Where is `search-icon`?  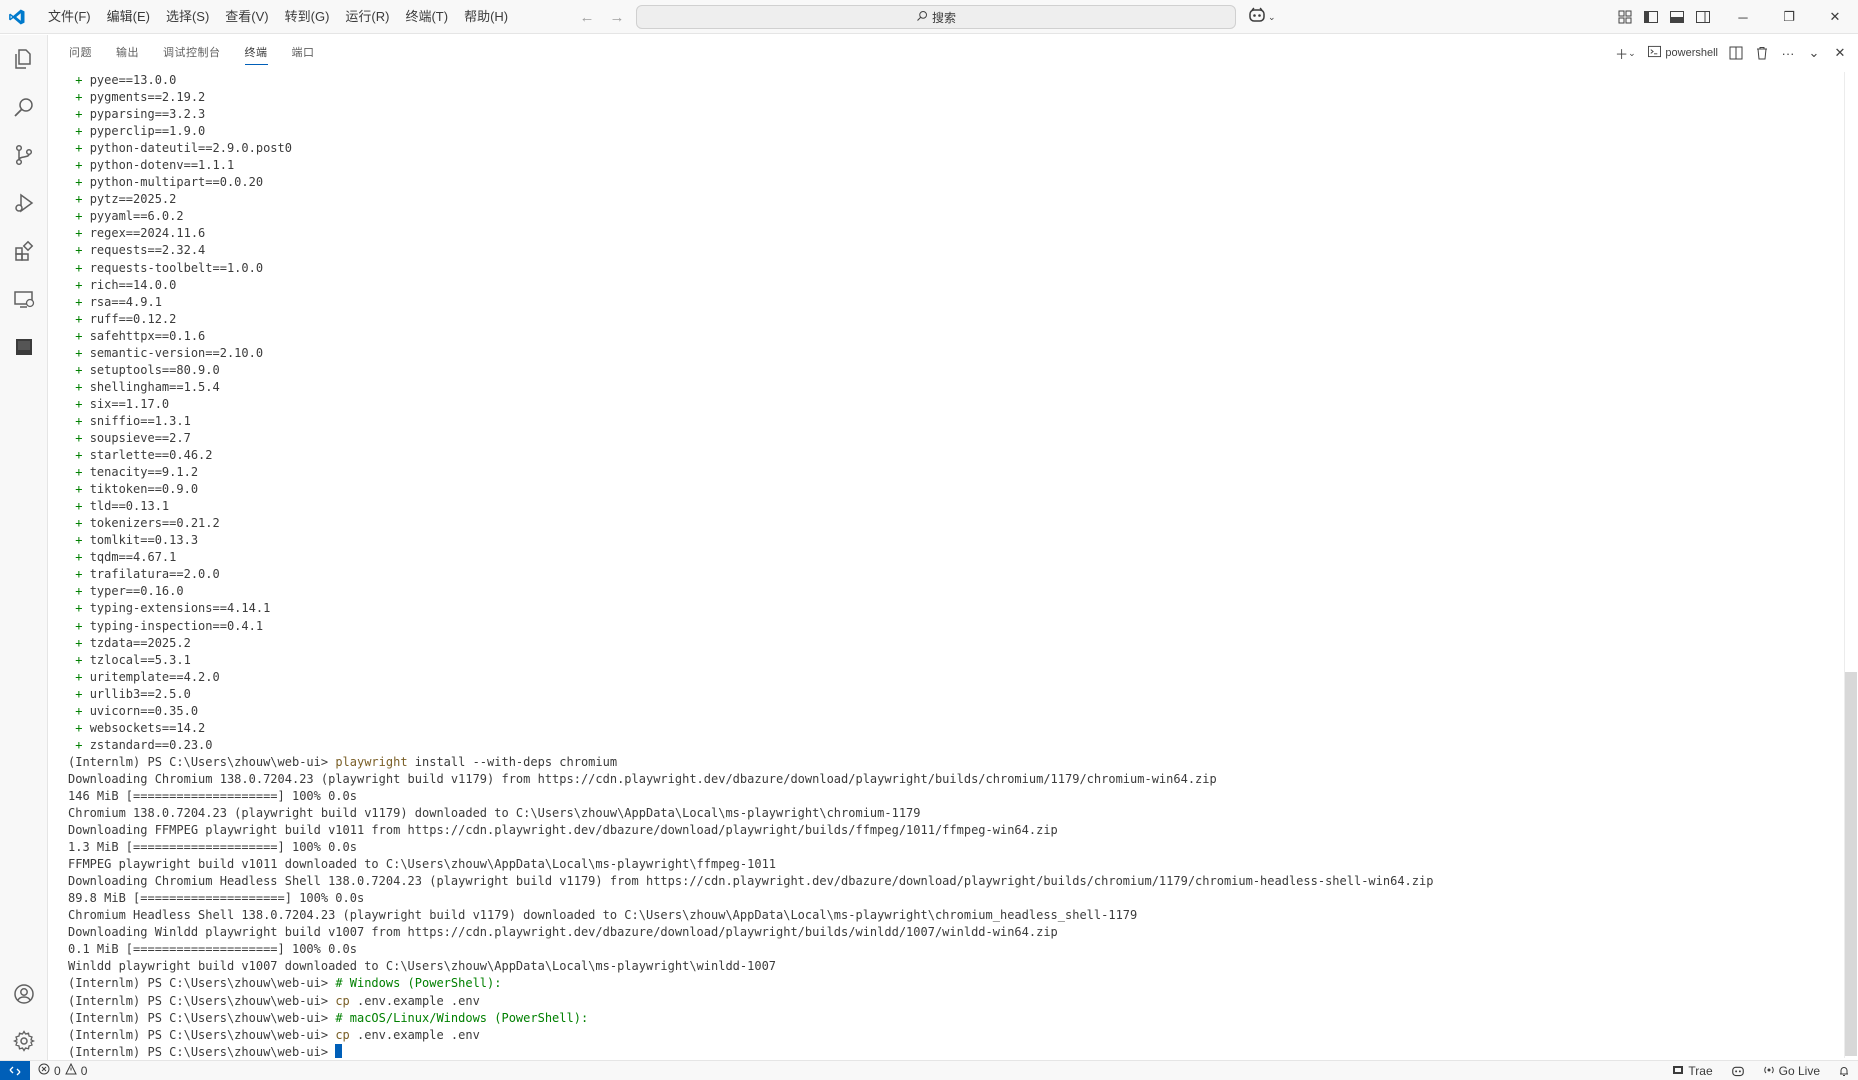
search-icon is located at coordinates (922, 17).